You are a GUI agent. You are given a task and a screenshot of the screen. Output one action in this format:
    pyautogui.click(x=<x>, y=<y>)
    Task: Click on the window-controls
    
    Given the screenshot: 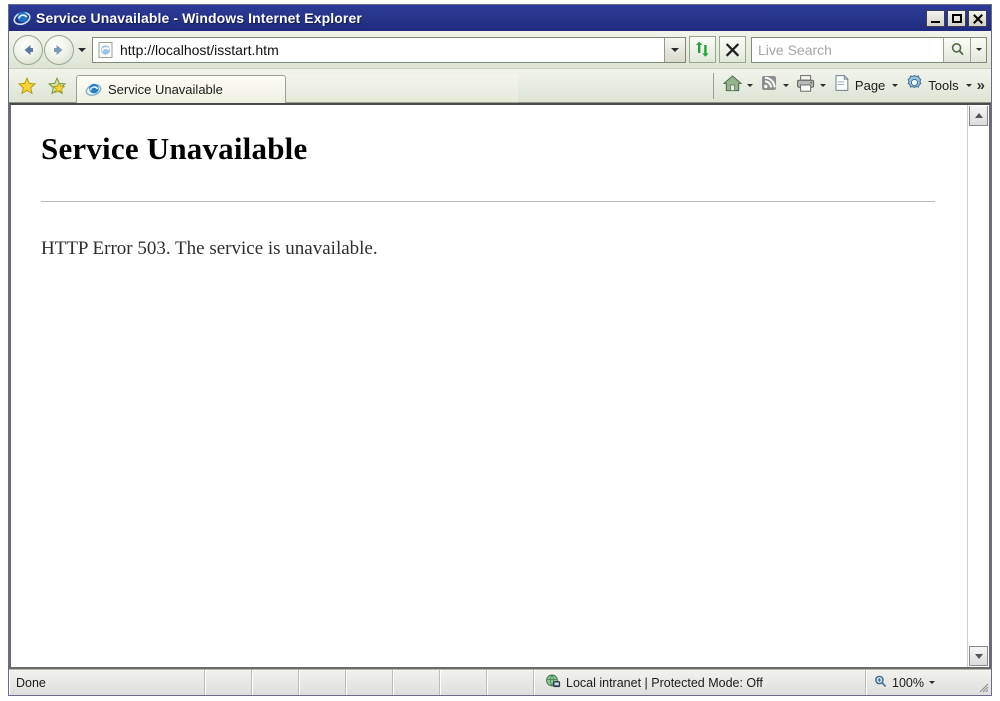 What is the action you would take?
    pyautogui.click(x=957, y=18)
    